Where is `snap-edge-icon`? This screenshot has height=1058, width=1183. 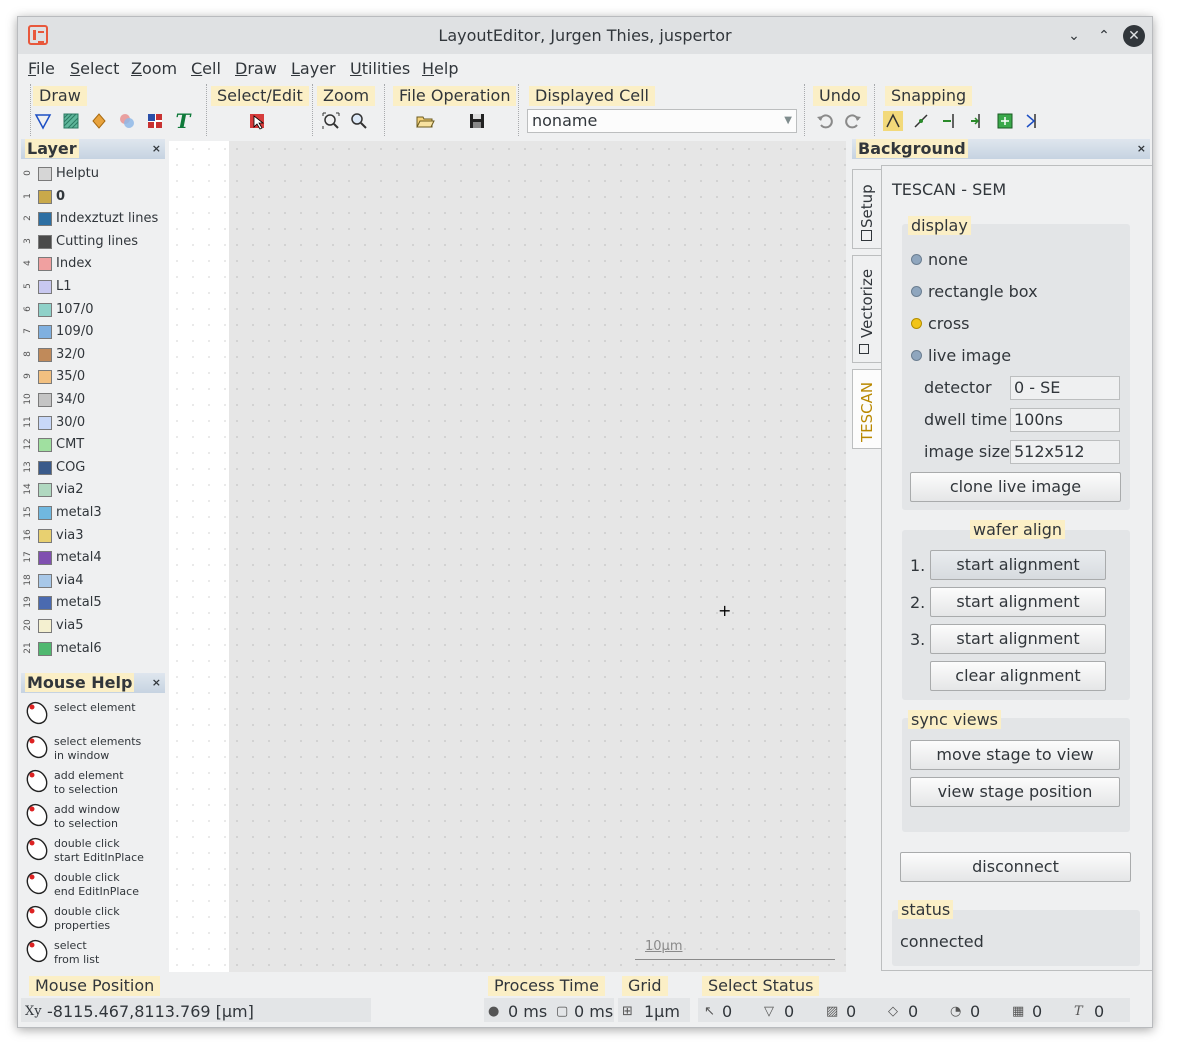 snap-edge-icon is located at coordinates (949, 121).